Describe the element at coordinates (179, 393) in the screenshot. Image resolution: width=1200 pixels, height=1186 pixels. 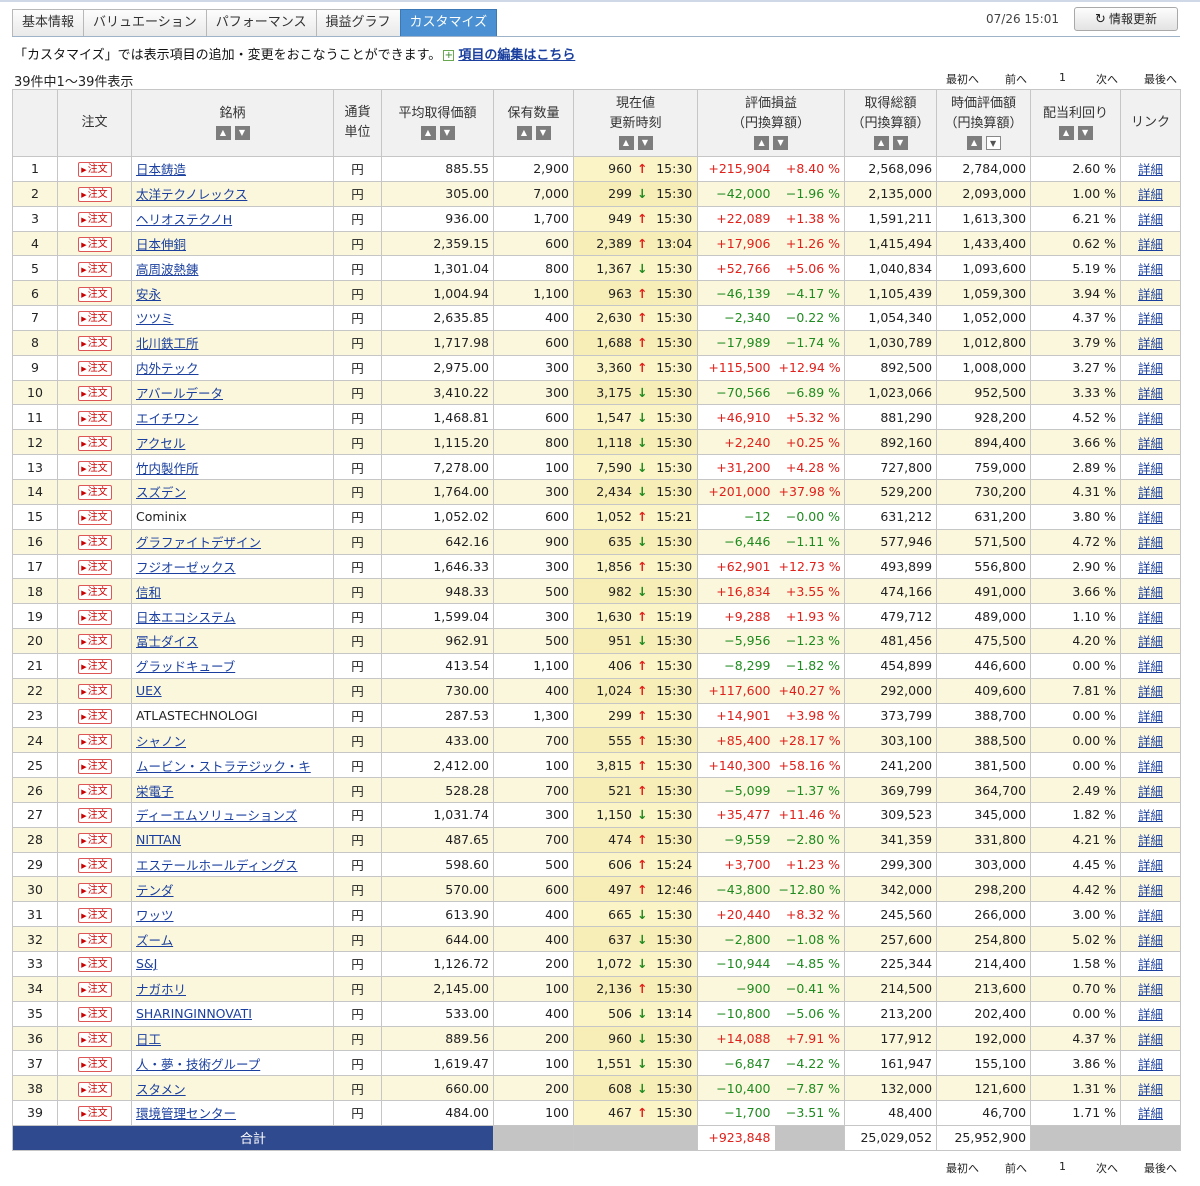
I see `stock-name-link: アバールデータ` at that location.